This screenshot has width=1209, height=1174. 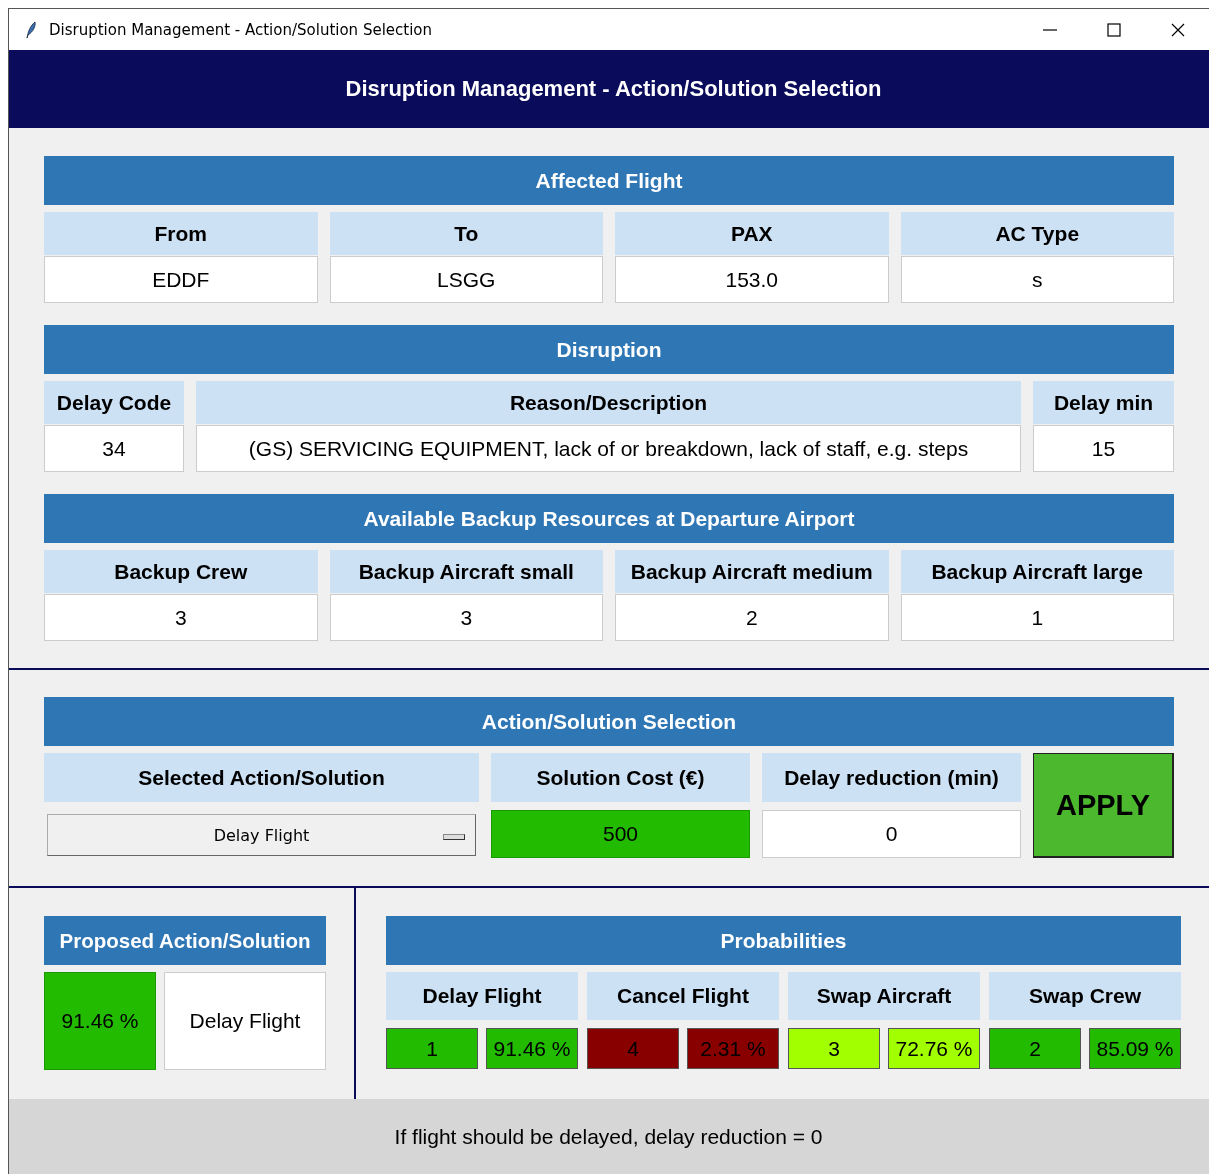 What do you see at coordinates (884, 996) in the screenshot?
I see `field-label: Swap Aircraft` at bounding box center [884, 996].